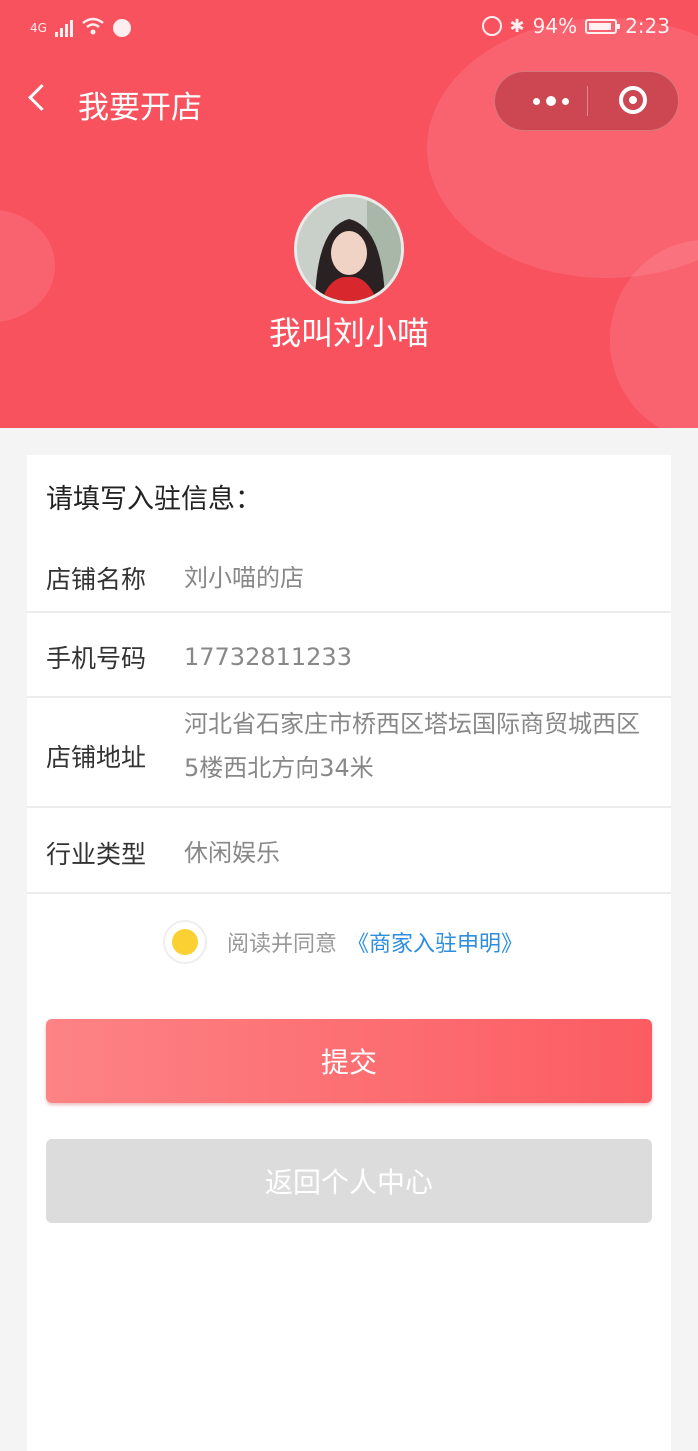  What do you see at coordinates (349, 1061) in the screenshot?
I see `submit-button: 提交` at bounding box center [349, 1061].